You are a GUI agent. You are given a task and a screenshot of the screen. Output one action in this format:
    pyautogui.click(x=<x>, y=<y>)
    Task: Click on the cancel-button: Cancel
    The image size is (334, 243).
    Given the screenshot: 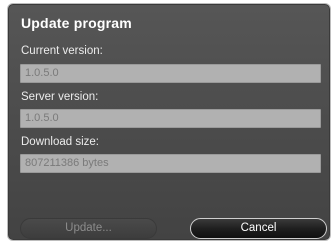 What is the action you would take?
    pyautogui.click(x=258, y=228)
    